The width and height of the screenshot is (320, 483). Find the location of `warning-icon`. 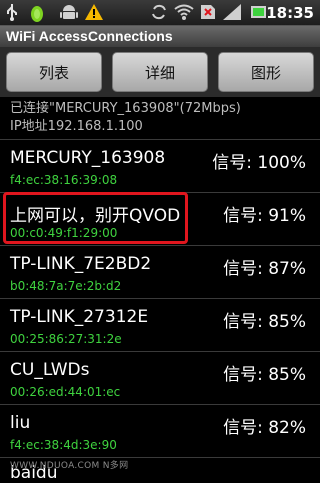

warning-icon is located at coordinates (94, 12).